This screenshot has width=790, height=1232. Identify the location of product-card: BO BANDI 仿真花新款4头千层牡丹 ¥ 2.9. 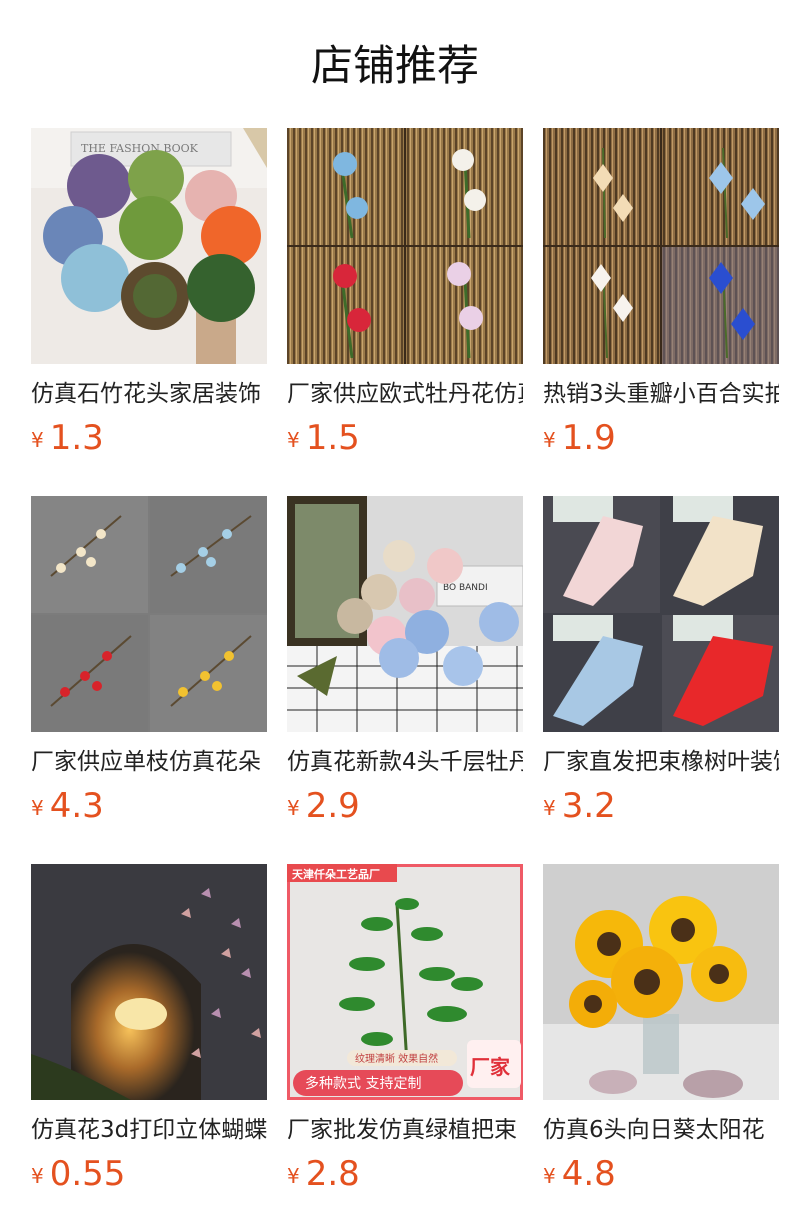
(405, 661).